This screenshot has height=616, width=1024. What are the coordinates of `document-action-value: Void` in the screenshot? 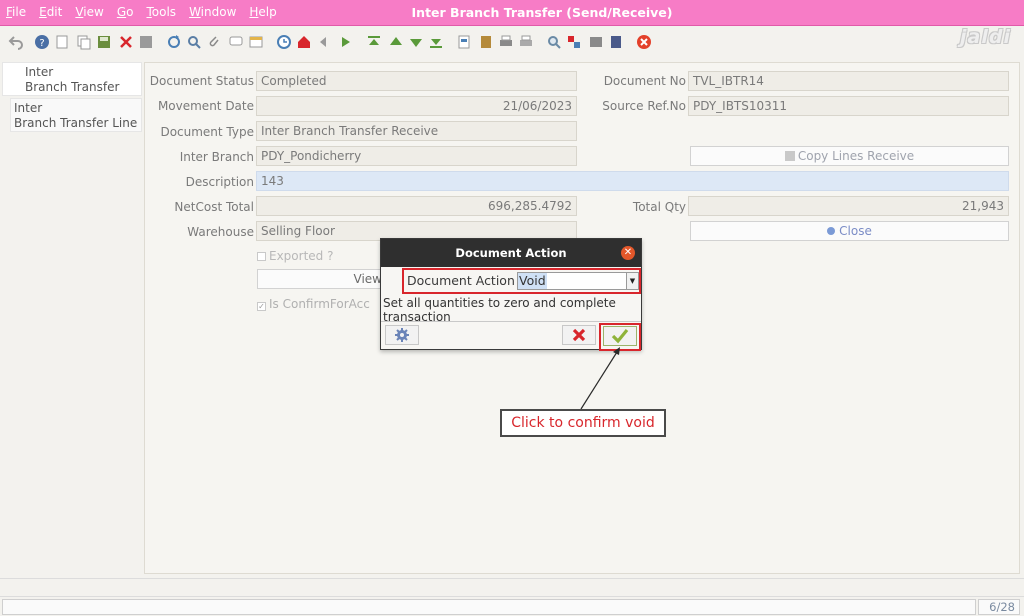 It's located at (532, 281).